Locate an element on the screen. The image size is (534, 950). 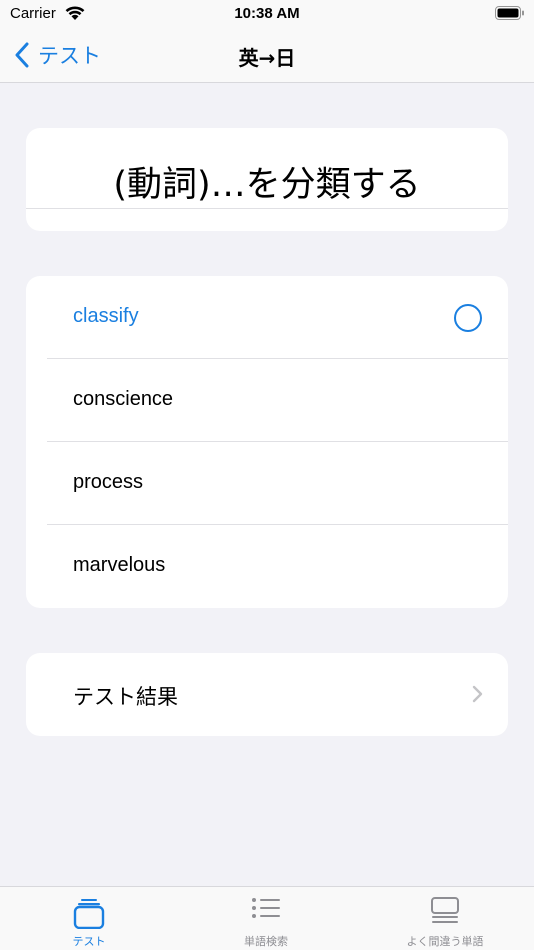
choice-option-1: classify is located at coordinates (267, 317).